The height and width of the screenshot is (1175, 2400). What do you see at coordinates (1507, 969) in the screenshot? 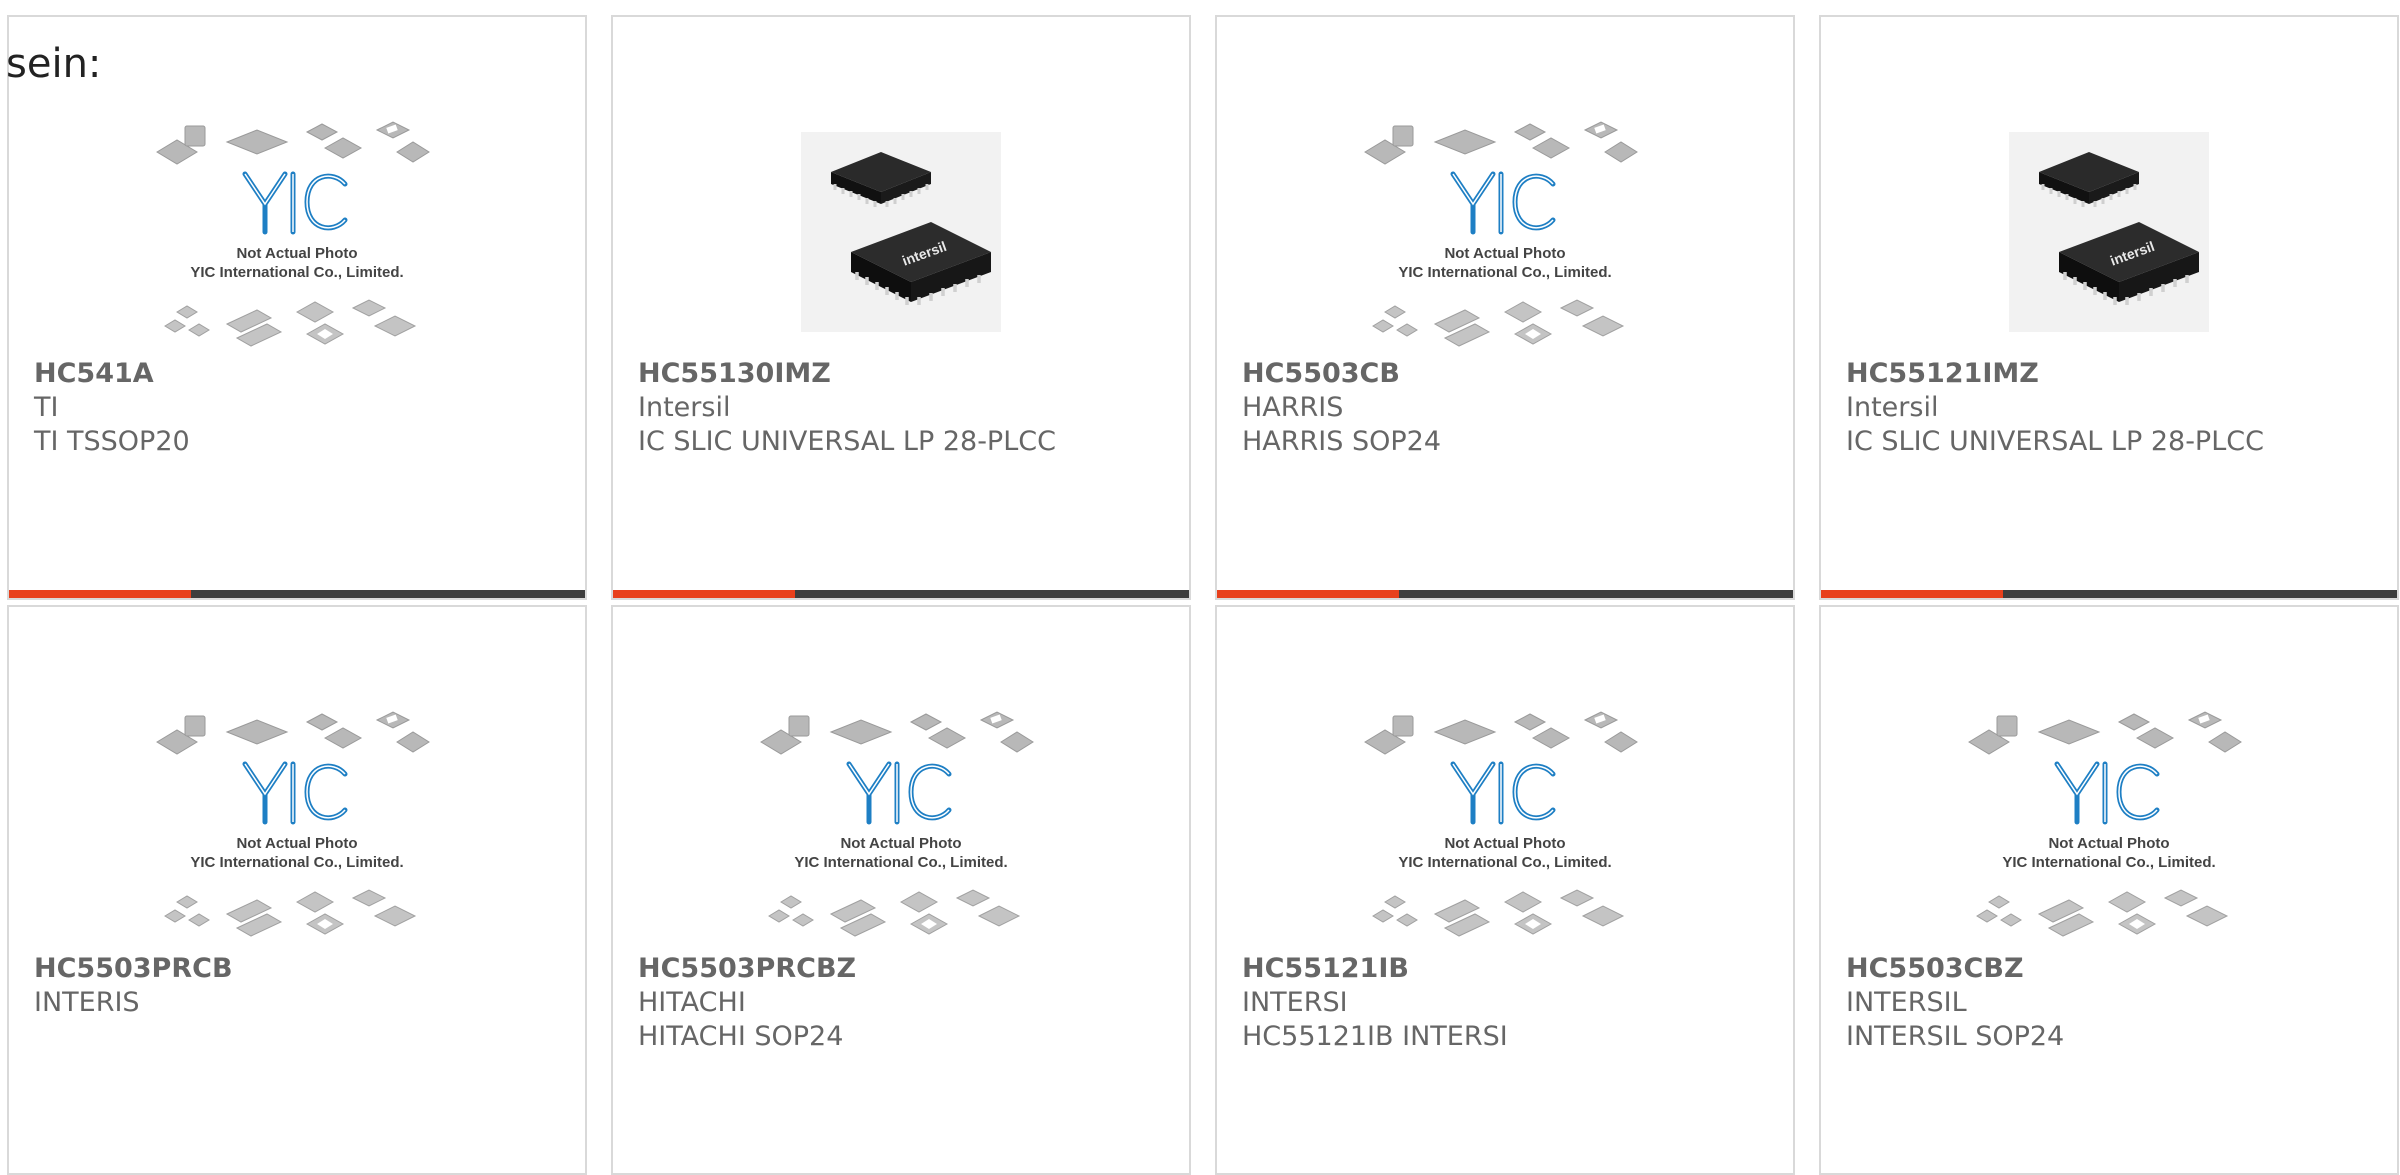
I see `part-number-link: HC55121IB` at bounding box center [1507, 969].